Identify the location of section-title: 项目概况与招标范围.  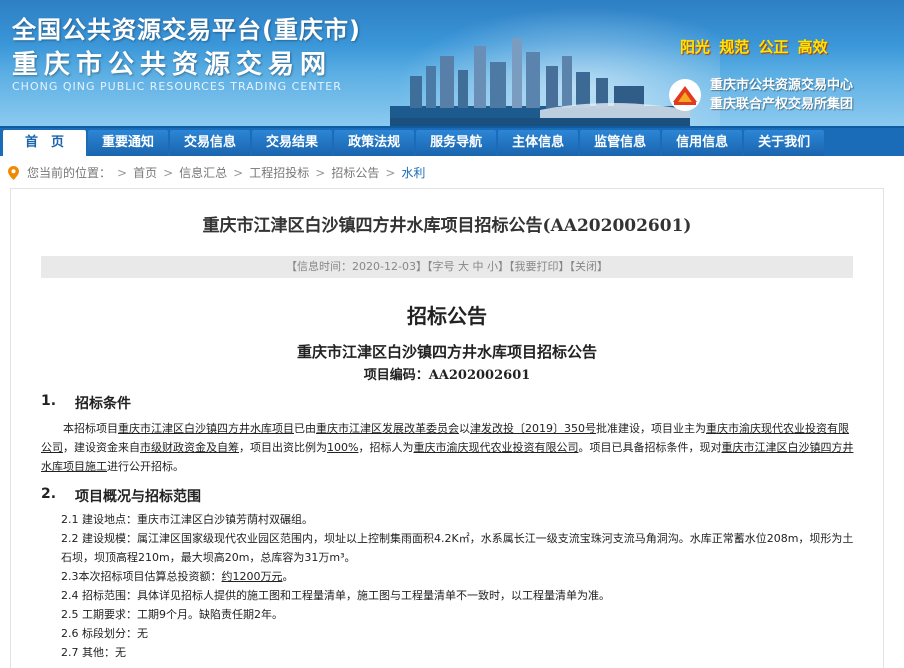
(138, 497).